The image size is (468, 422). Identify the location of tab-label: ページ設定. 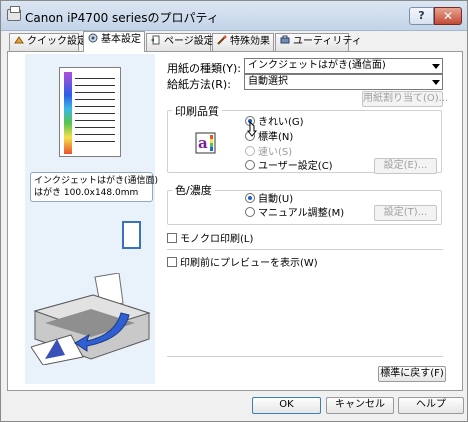
(189, 41).